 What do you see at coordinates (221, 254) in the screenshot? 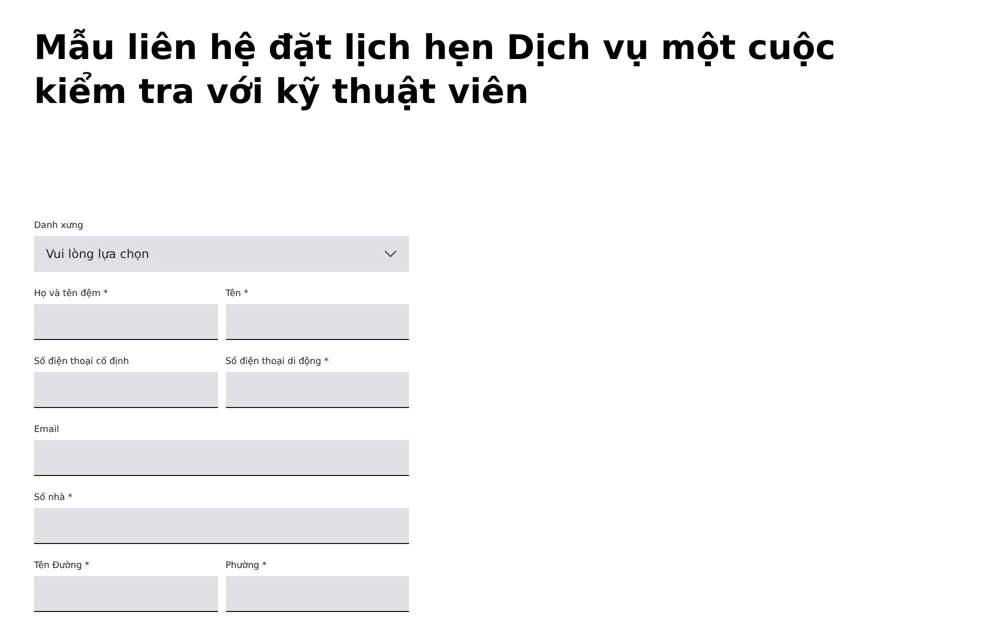
I see `dropdown-field: Vui lòng lựa chọn` at bounding box center [221, 254].